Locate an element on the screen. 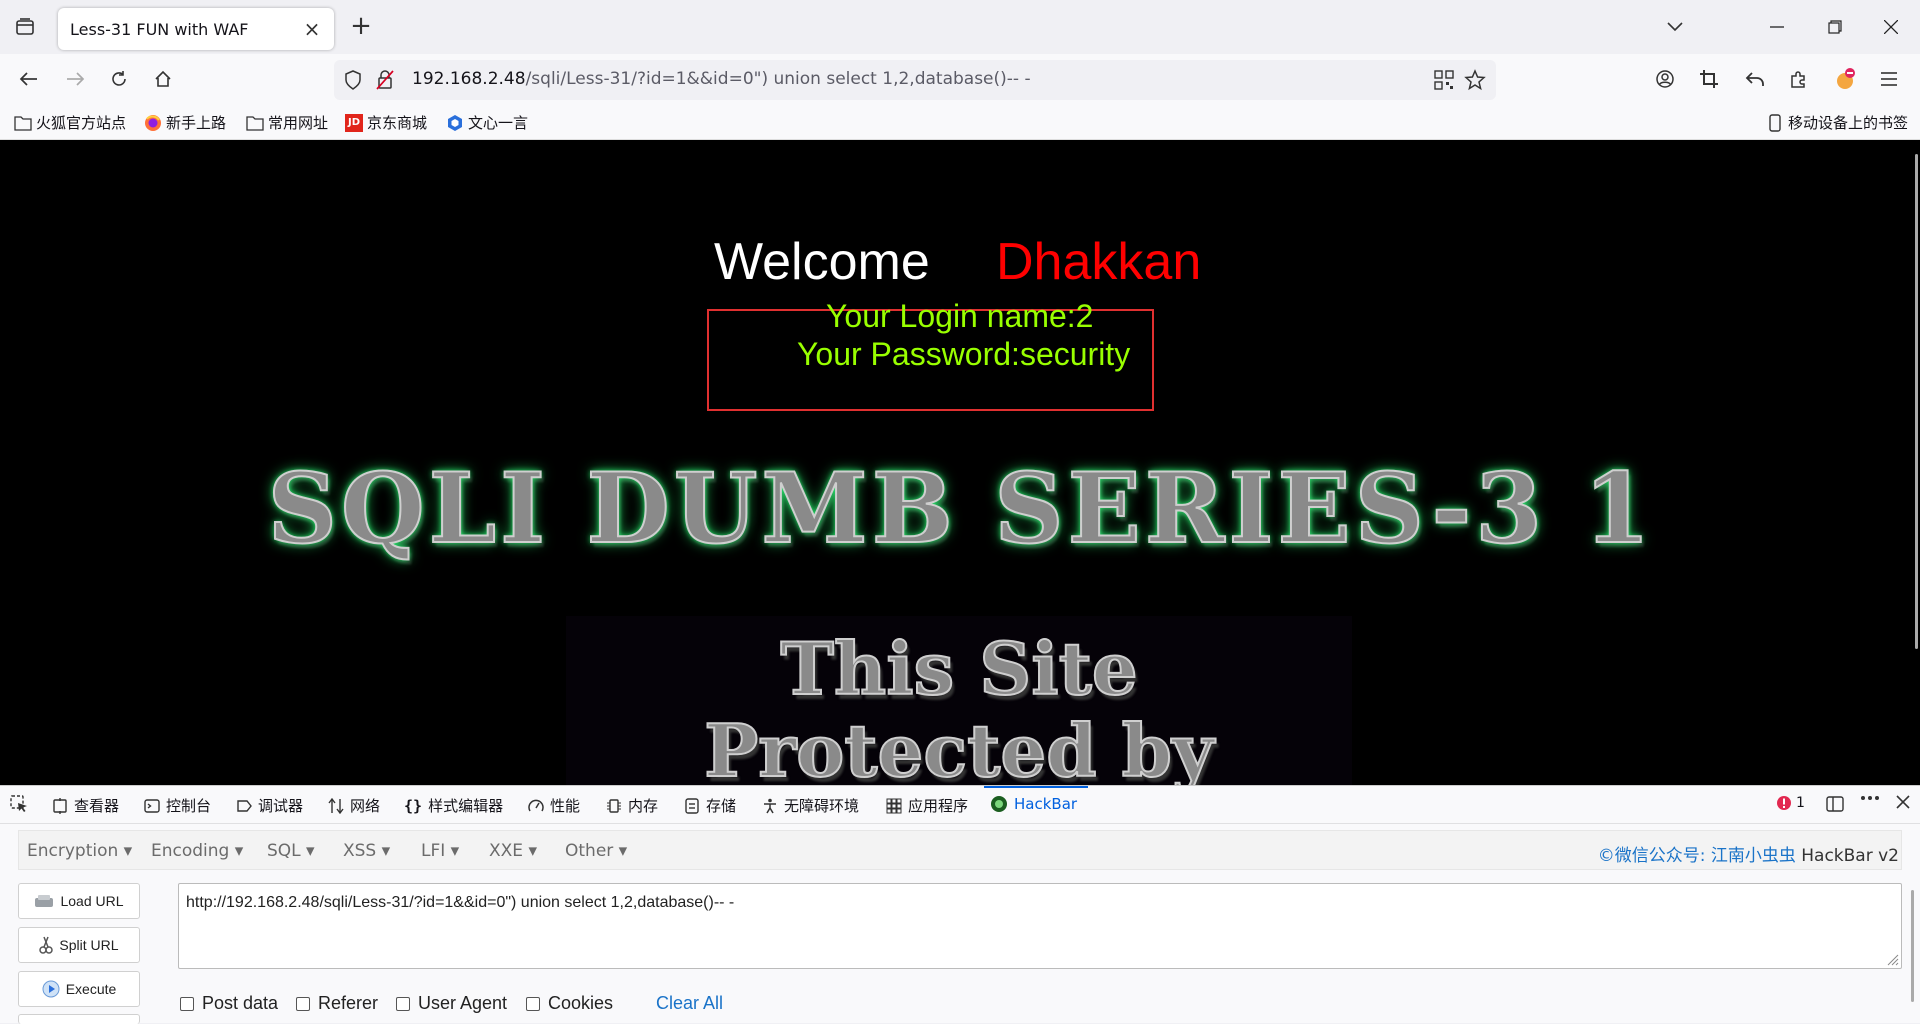 The image size is (1920, 1024). execute-button: Execute is located at coordinates (79, 989).